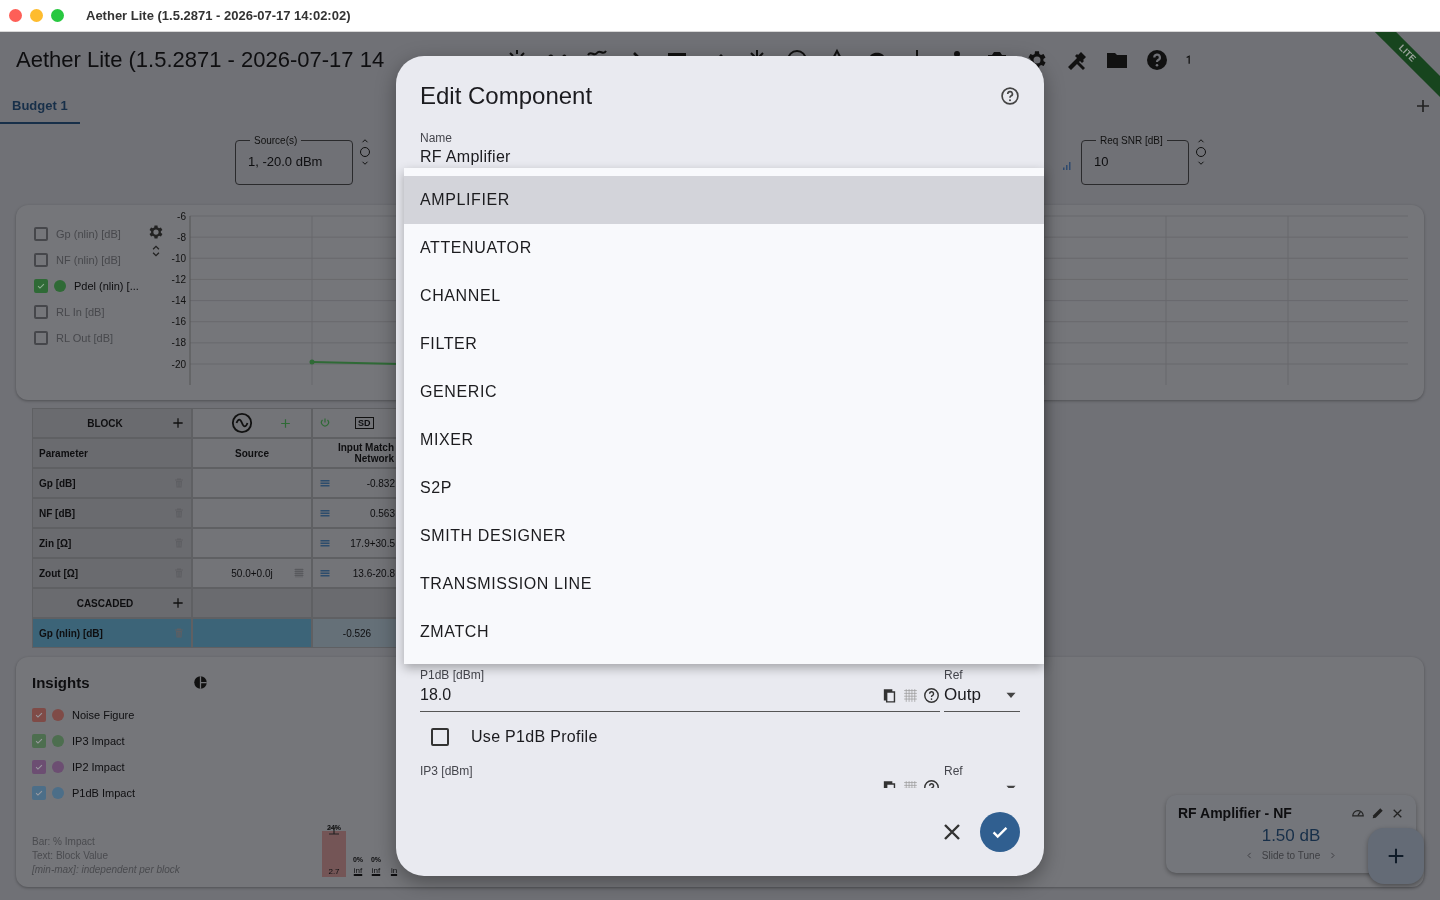 The image size is (1440, 900). What do you see at coordinates (112, 453) in the screenshot?
I see `column-header: Parameter` at bounding box center [112, 453].